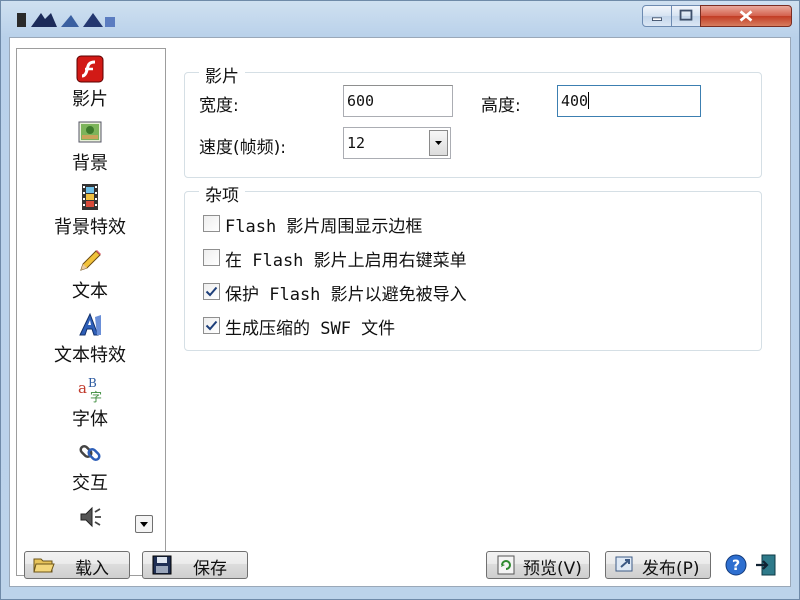 The height and width of the screenshot is (600, 800). What do you see at coordinates (400, 18) in the screenshot?
I see `title-bar` at bounding box center [400, 18].